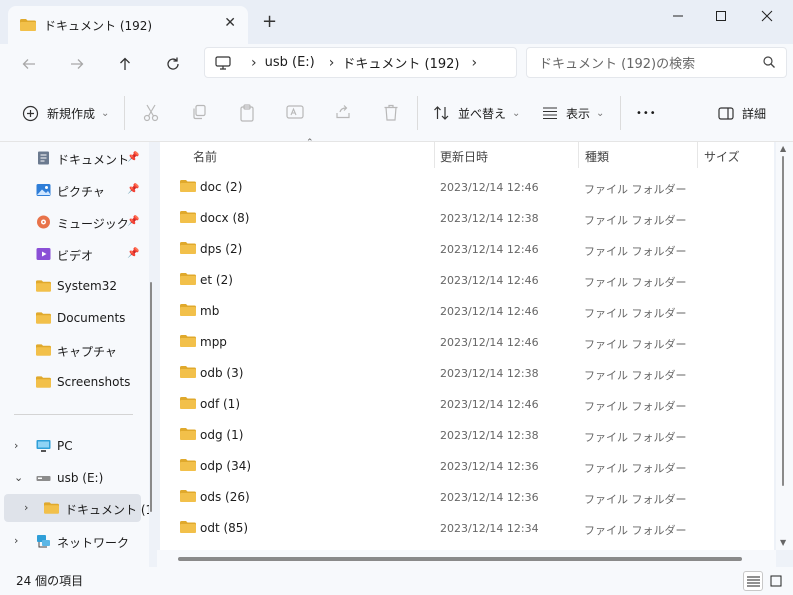  Describe the element at coordinates (467, 218) in the screenshot. I see `file-row: docx (8) 2023/12/14 12:38 ファイル フォルダー` at that location.